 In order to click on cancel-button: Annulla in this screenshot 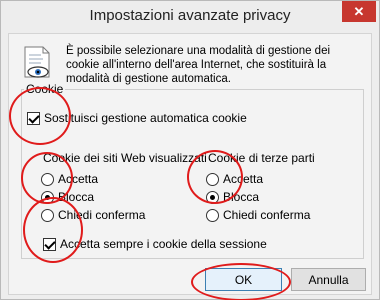, I will do `click(328, 279)`.